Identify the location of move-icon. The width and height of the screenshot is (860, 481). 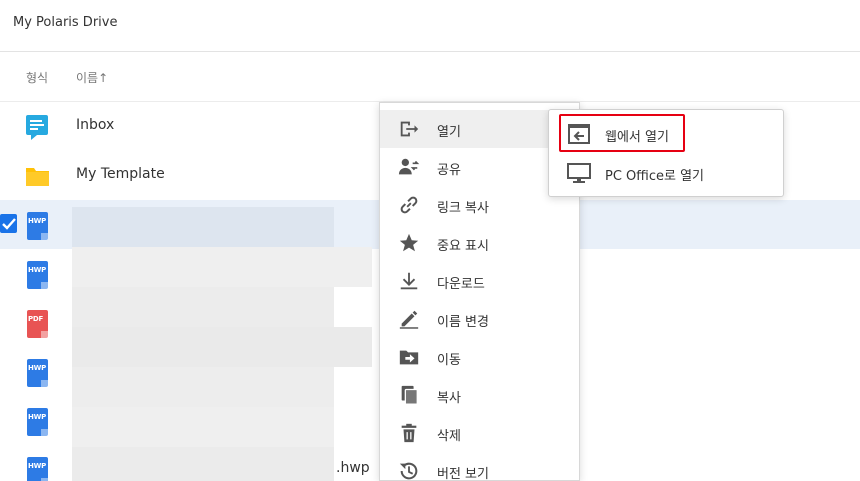
(409, 357).